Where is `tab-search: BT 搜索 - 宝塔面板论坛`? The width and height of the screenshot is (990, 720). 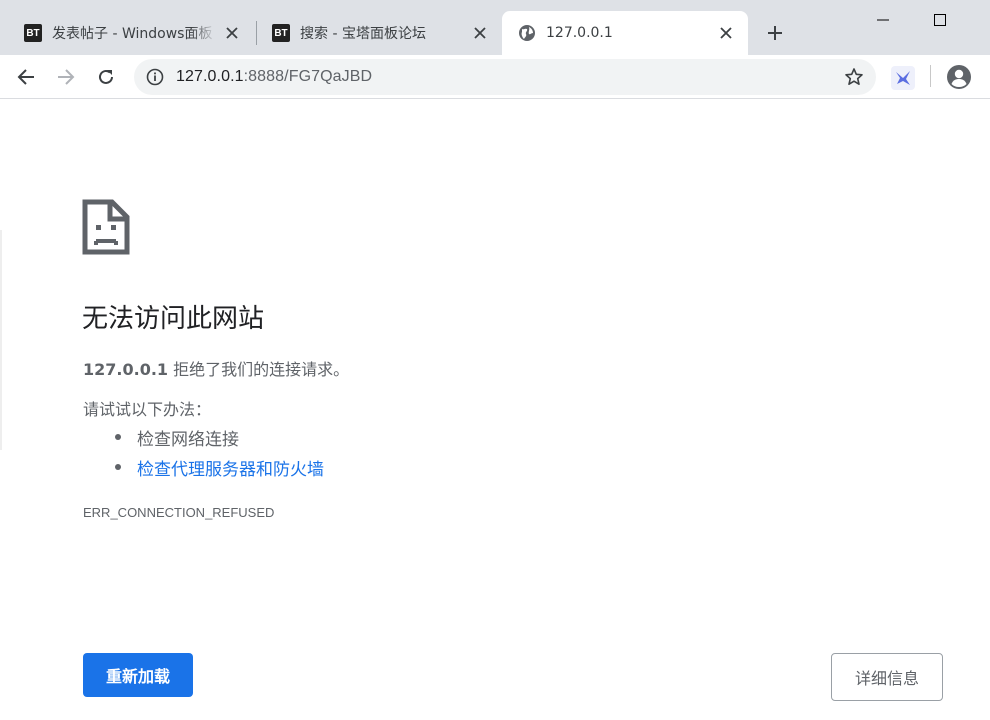 tab-search: BT 搜索 - 宝塔面板论坛 is located at coordinates (379, 33).